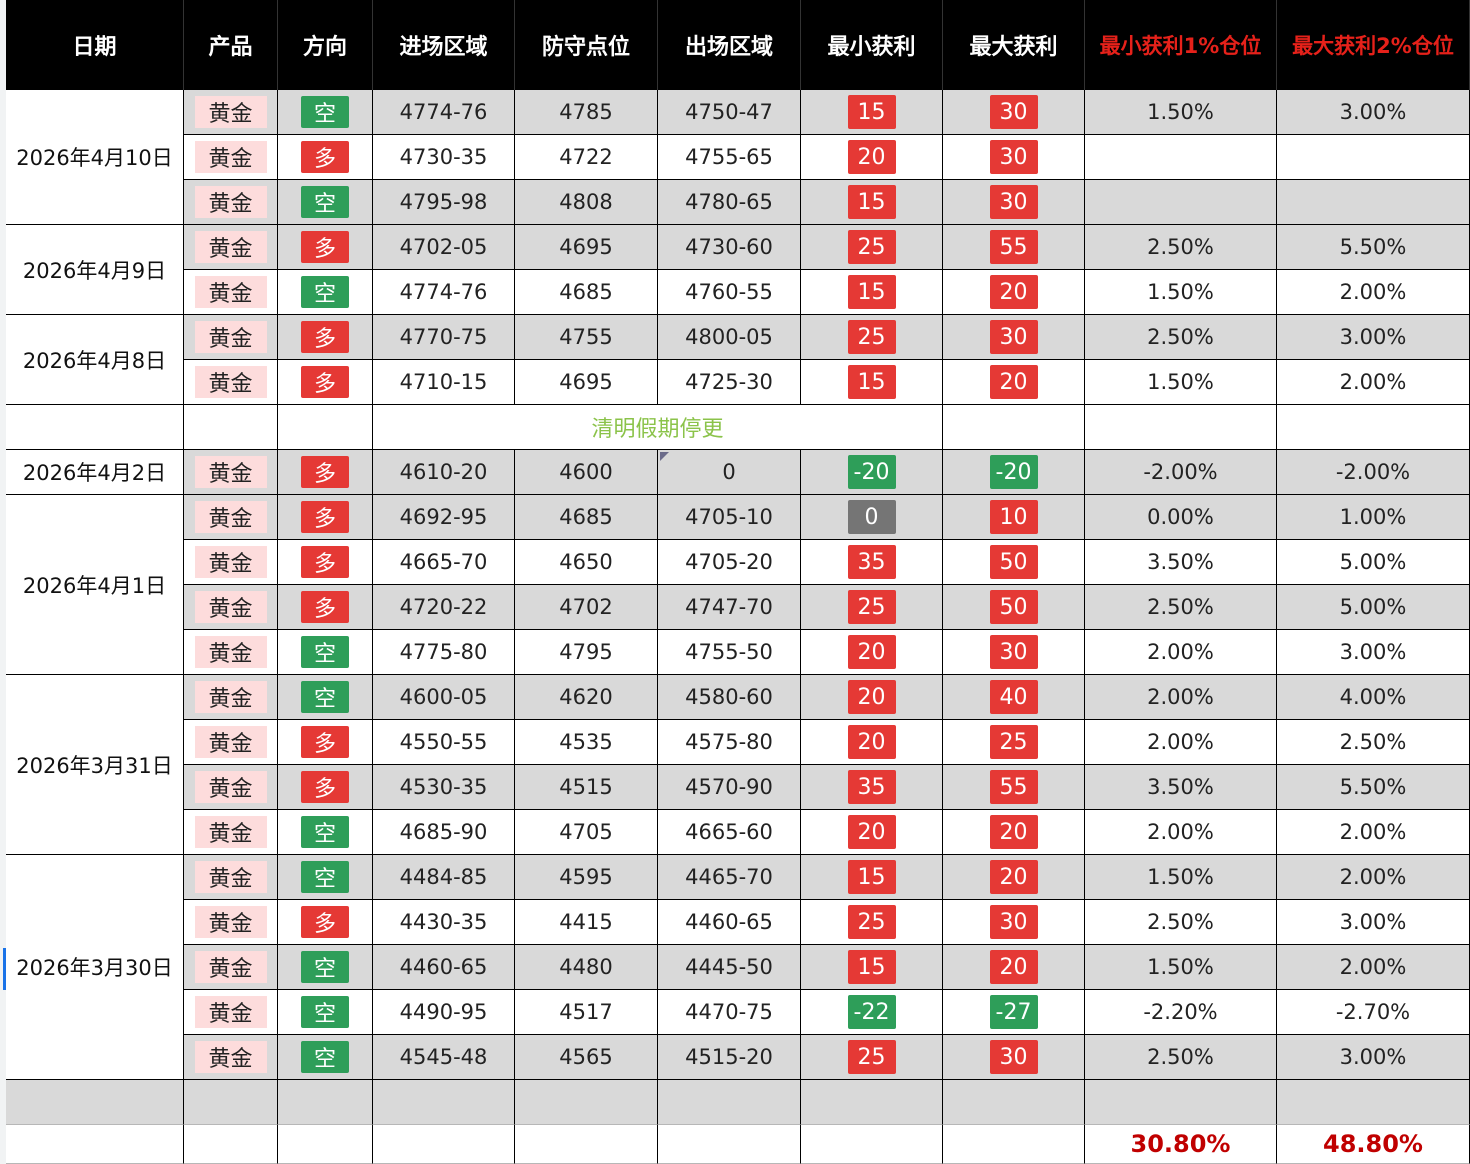  I want to click on defense-cell: 4695, so click(586, 382).